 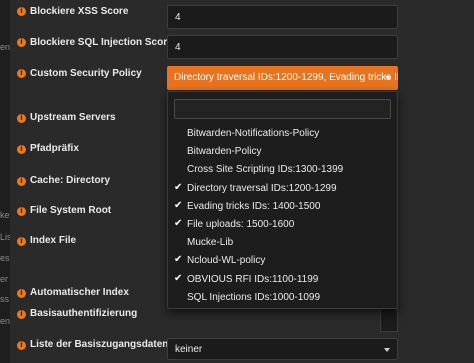 I want to click on sidebar-fragment: ens, so click(x=5, y=321).